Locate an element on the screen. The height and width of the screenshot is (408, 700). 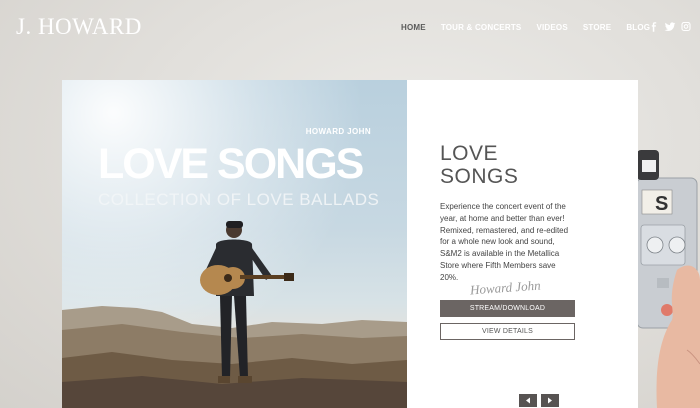
site-logo: J. HOWARD is located at coordinates (79, 27).